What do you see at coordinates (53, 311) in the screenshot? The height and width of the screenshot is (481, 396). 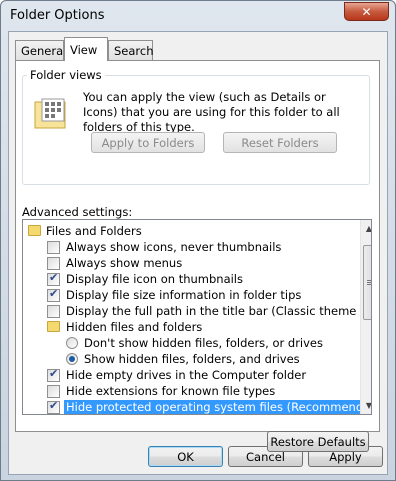 I see `checkbox-display-full-path` at bounding box center [53, 311].